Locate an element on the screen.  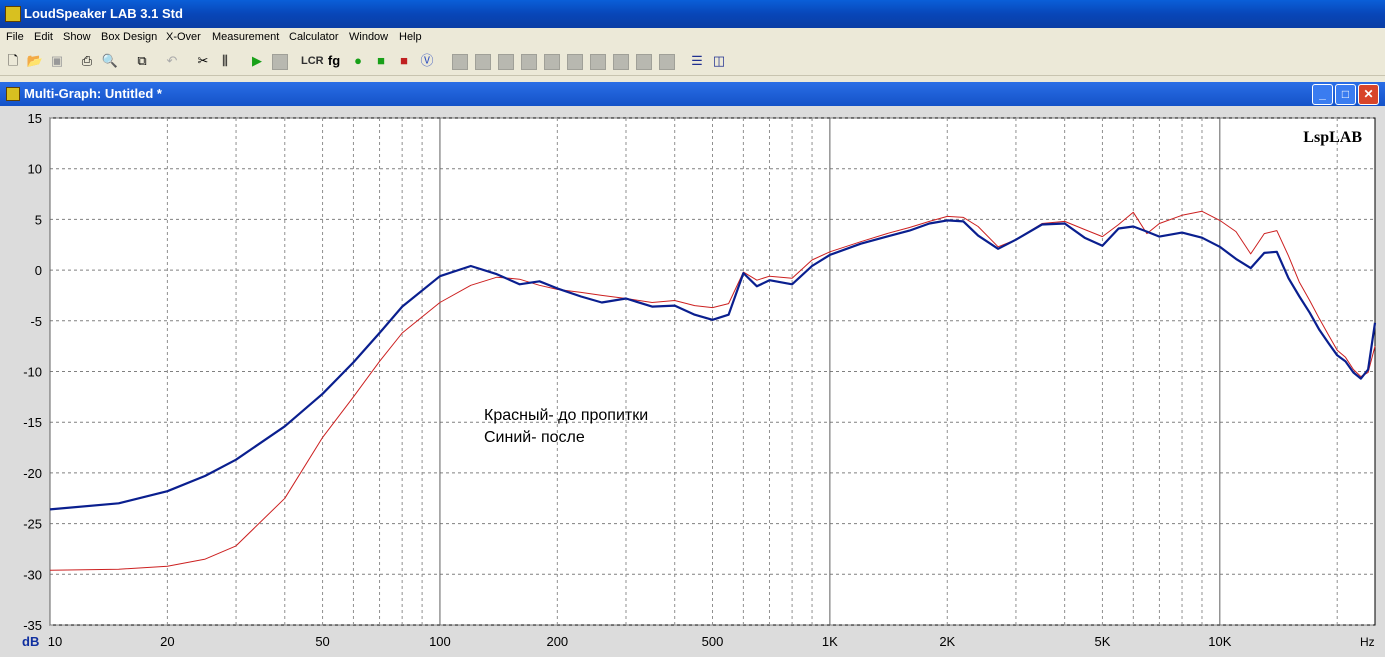
x-tick-label: 1K is located at coordinates (830, 641).